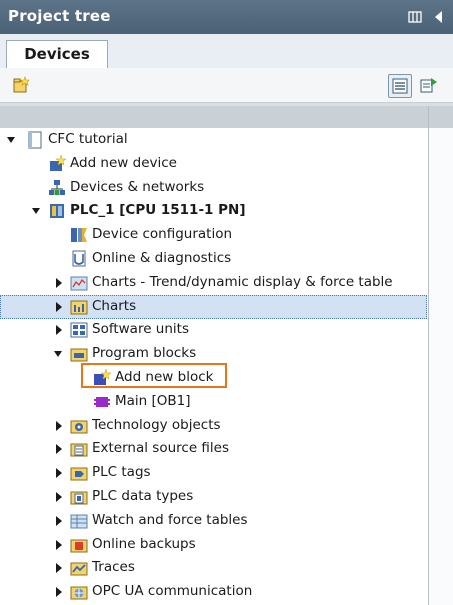 Image resolution: width=453 pixels, height=605 pixels. Describe the element at coordinates (214, 545) in the screenshot. I see `tree-item-online-backups: Online backups` at that location.